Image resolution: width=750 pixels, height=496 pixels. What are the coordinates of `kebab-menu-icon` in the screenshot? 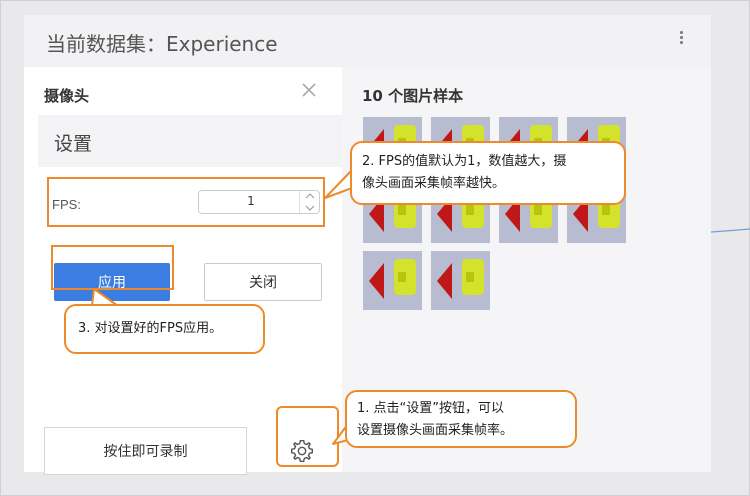 It's located at (681, 39).